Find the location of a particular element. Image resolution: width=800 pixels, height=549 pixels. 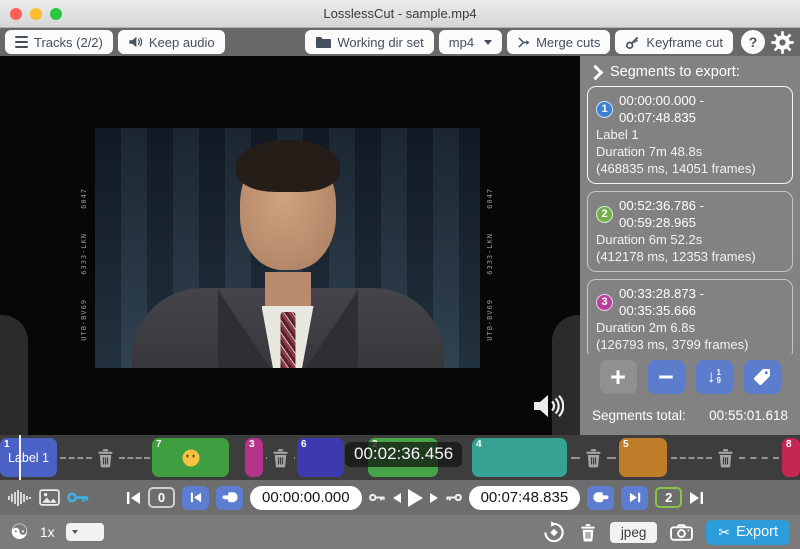

speed-label: 1x is located at coordinates (47, 532).